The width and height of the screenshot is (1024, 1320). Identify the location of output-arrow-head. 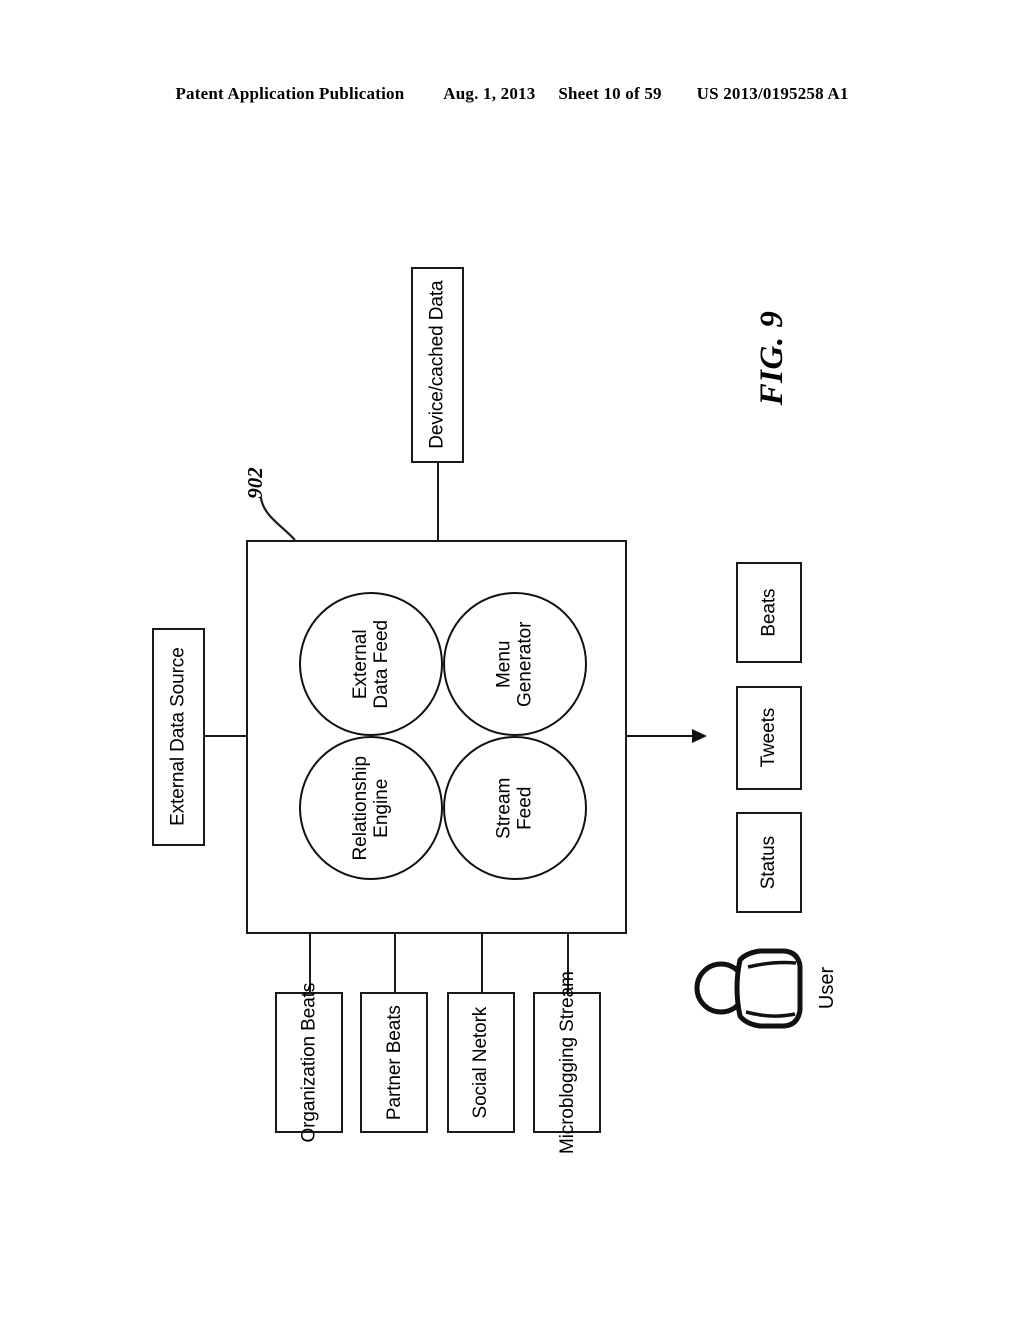
(699, 736).